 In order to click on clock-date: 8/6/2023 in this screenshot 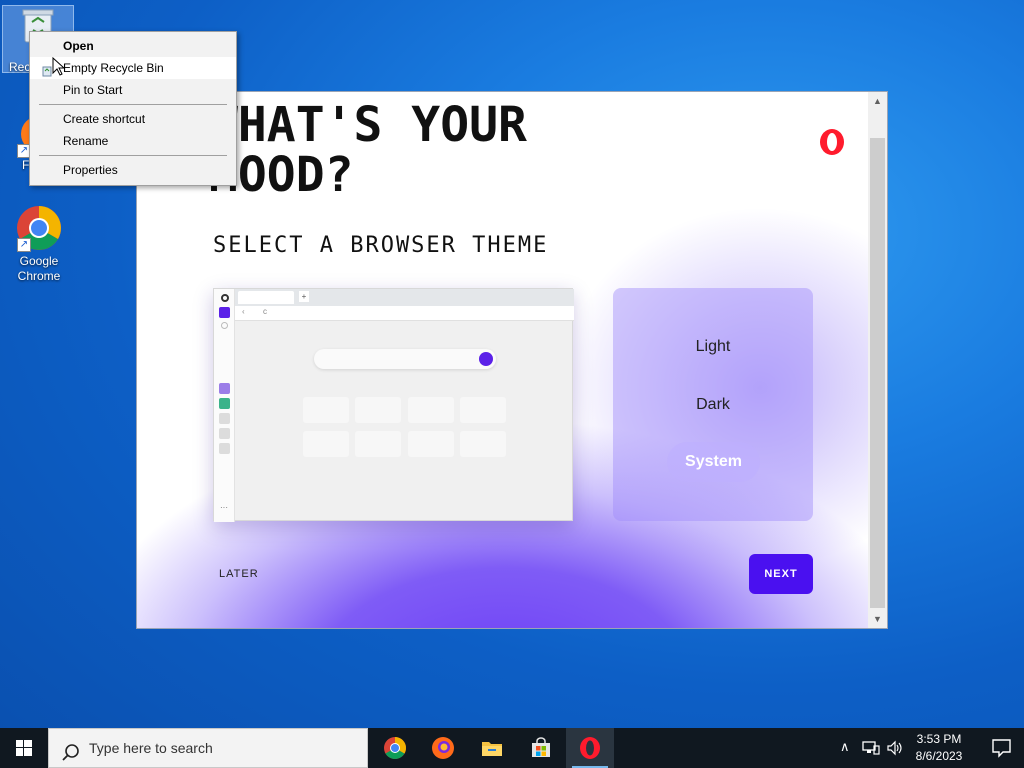, I will do `click(939, 756)`.